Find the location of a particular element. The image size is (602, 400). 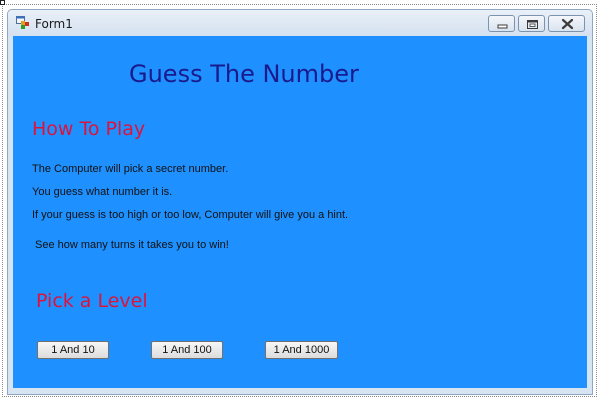

minimize-button is located at coordinates (501, 23).